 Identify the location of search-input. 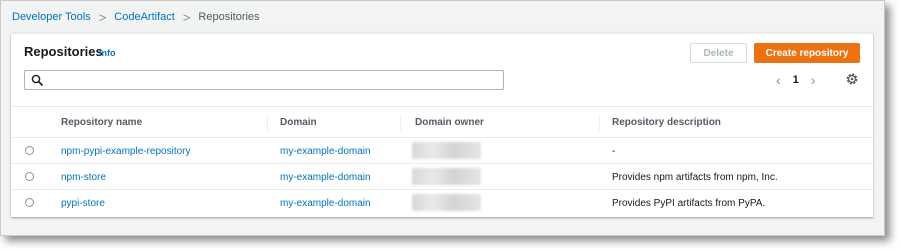
(264, 80).